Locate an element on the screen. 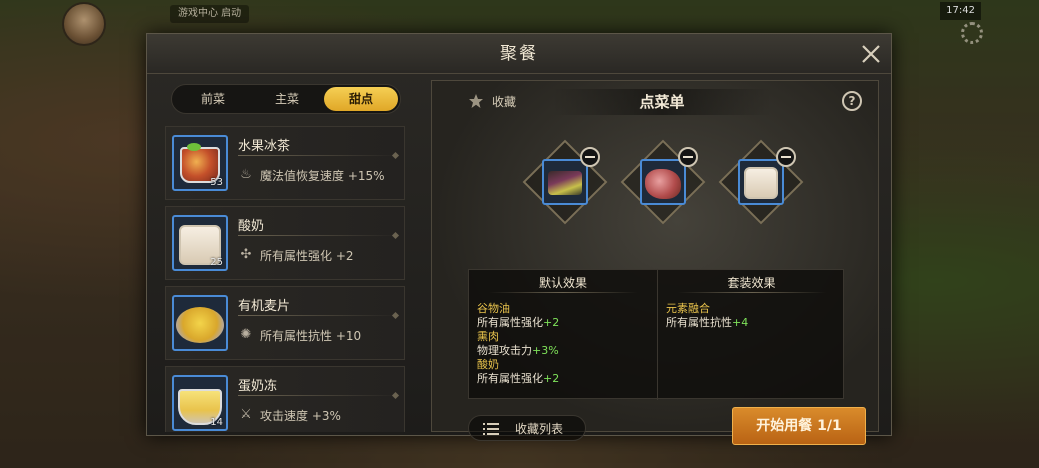 Image resolution: width=1039 pixels, height=468 pixels. settings-gear-icon is located at coordinates (972, 33).